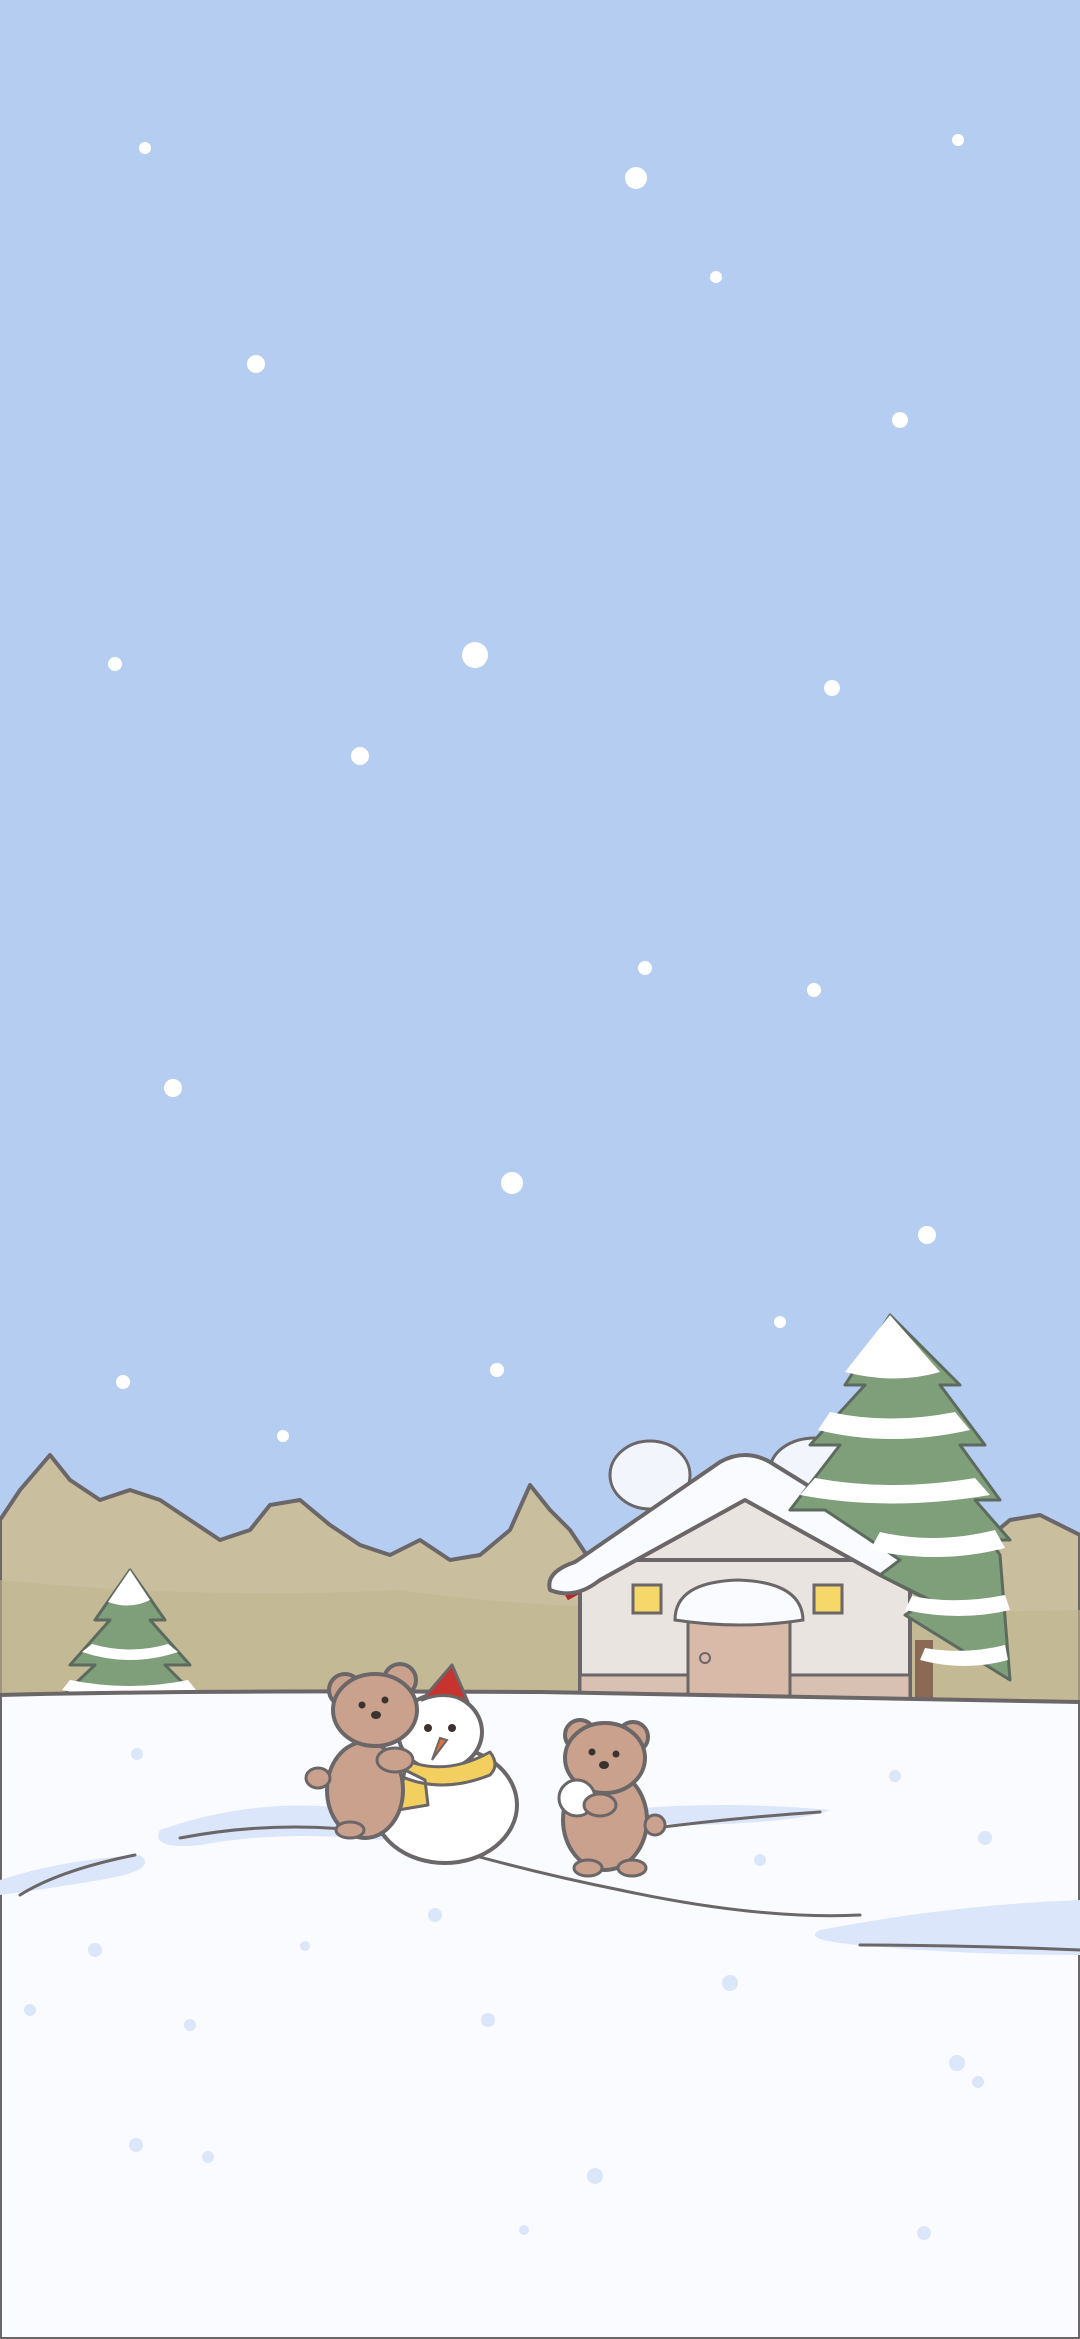  What do you see at coordinates (647, 1599) in the screenshot?
I see `house-window-left` at bounding box center [647, 1599].